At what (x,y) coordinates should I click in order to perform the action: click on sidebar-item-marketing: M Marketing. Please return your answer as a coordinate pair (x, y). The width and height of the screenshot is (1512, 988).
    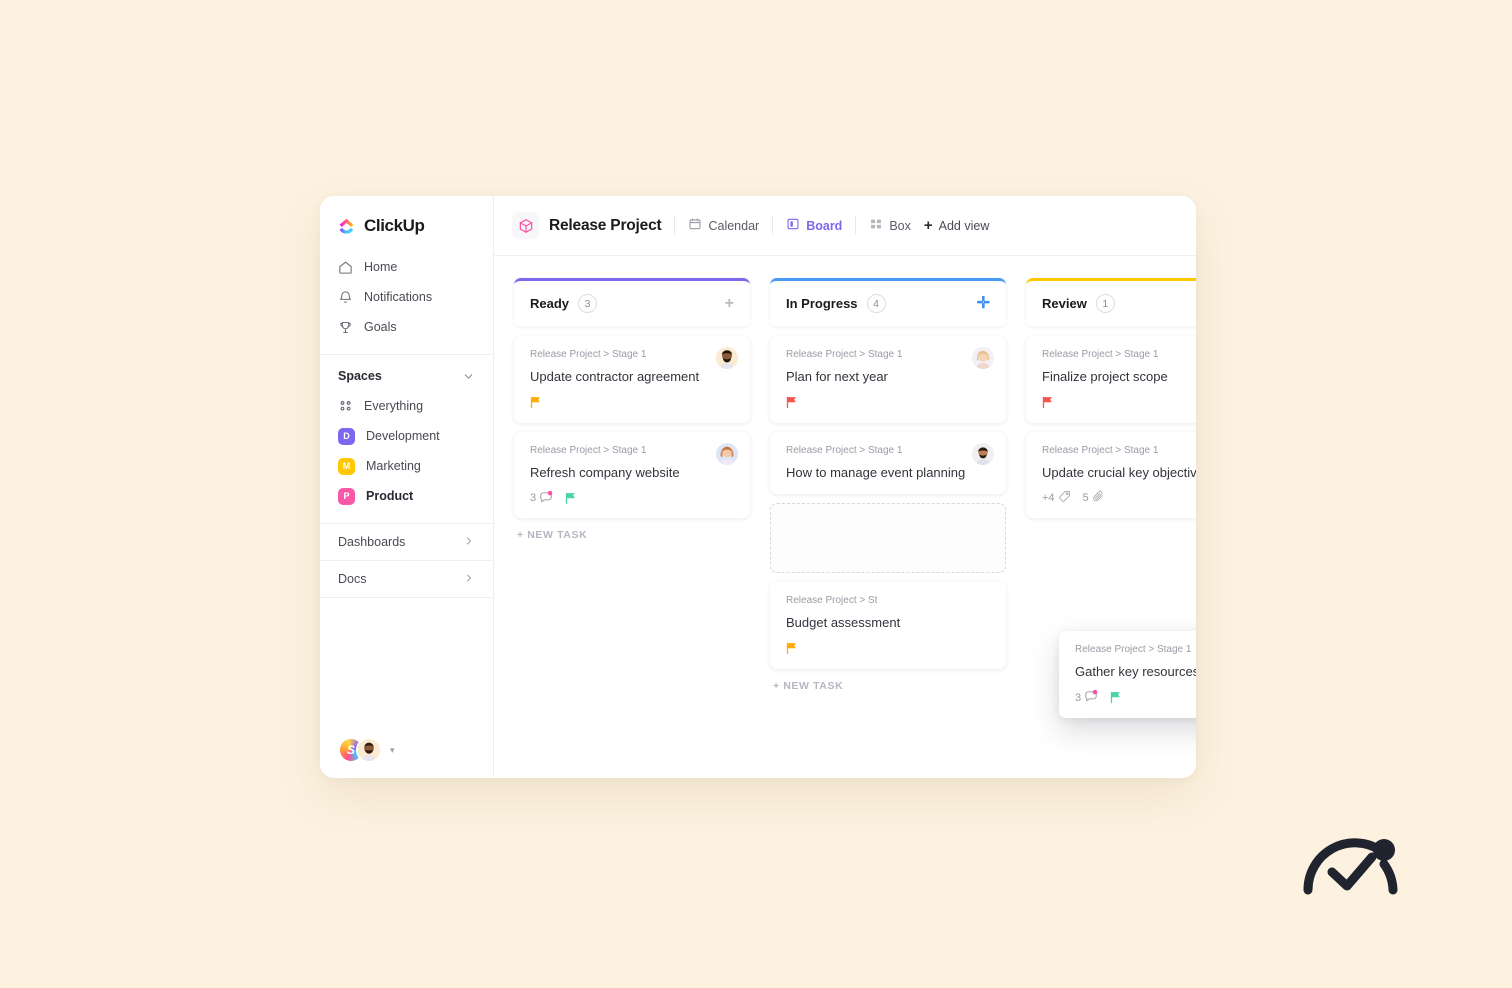
    Looking at the image, I should click on (406, 466).